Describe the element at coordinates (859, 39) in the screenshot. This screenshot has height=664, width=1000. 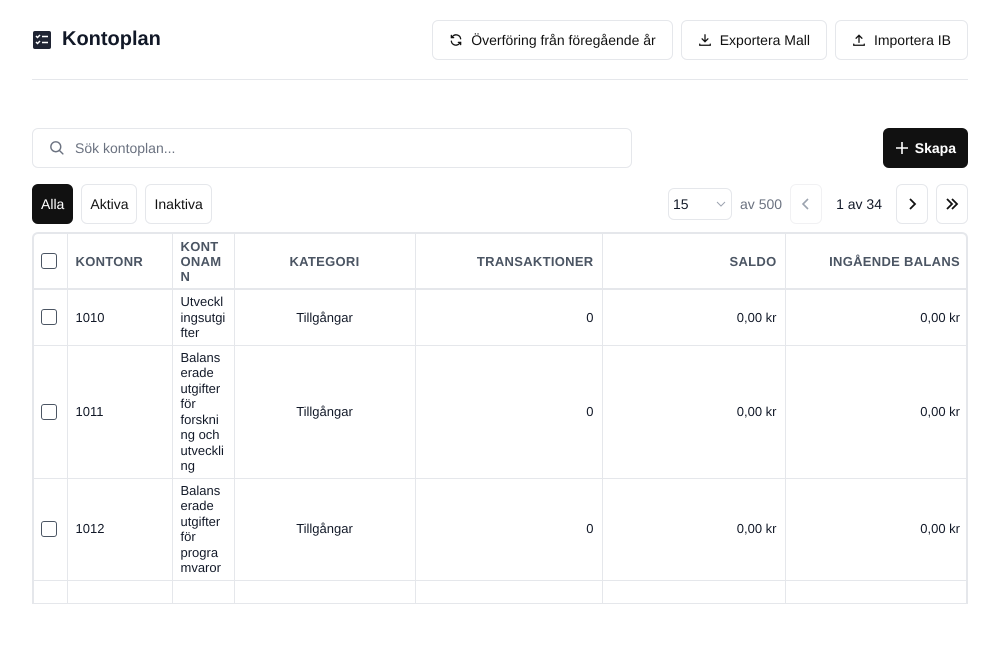
I see `upload-icon` at that location.